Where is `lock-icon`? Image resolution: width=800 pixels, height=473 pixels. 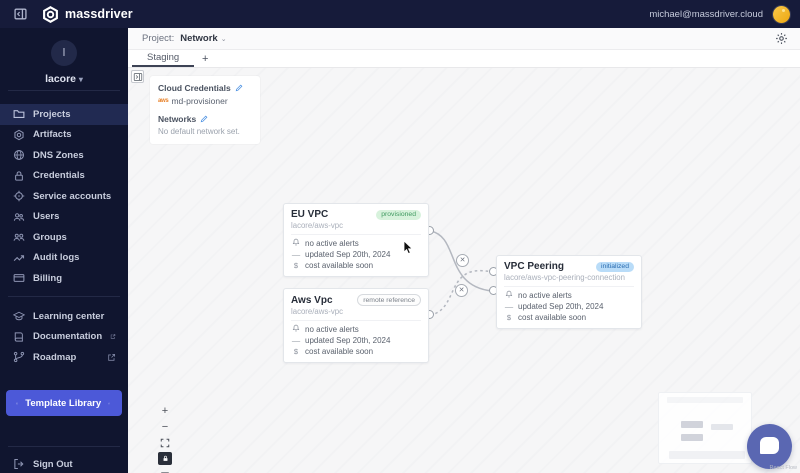
lock-icon is located at coordinates (165, 458).